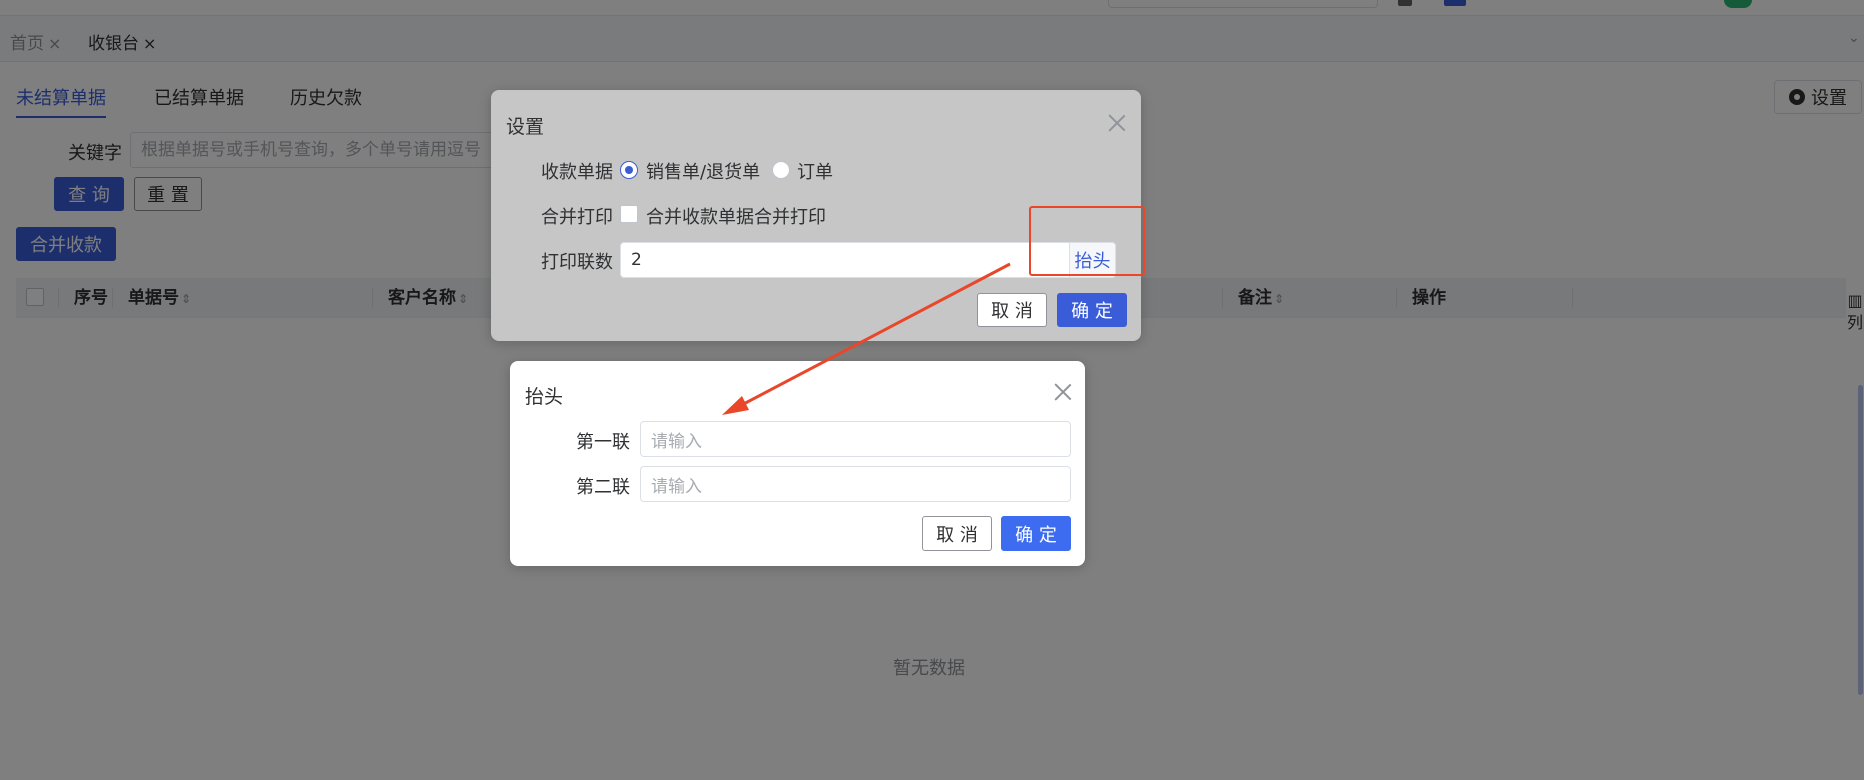  I want to click on dialog-title: 设置, so click(525, 127).